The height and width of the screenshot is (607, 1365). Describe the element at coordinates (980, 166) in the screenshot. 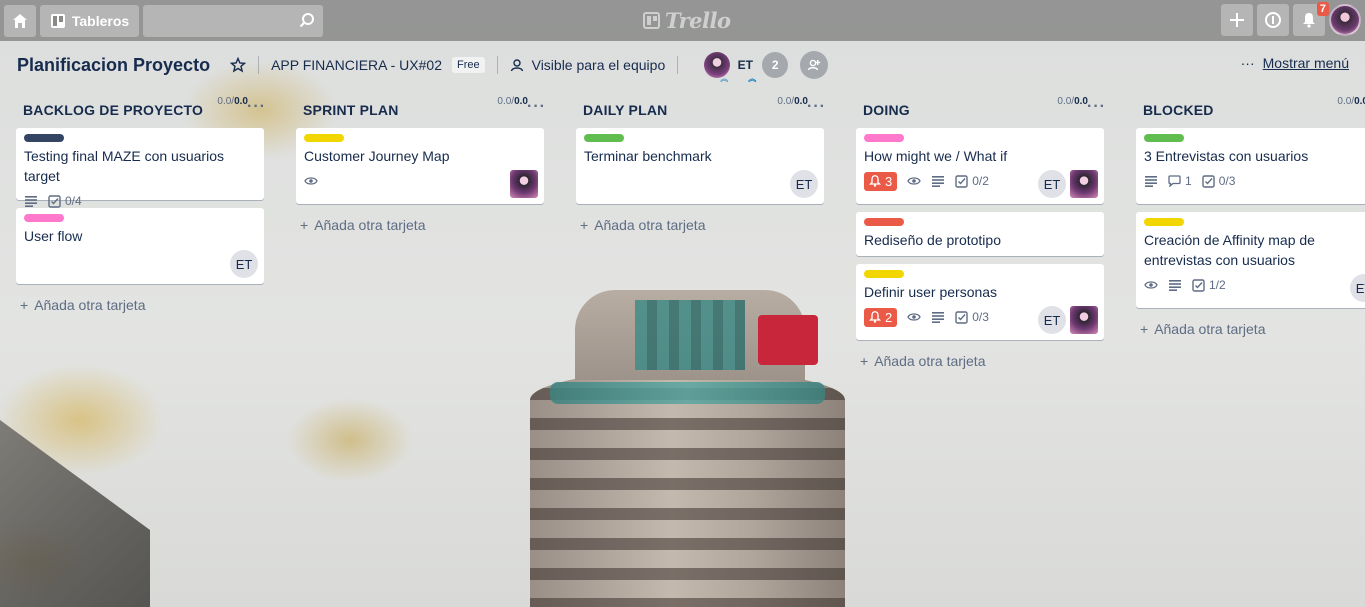

I see `card: How might we / What if 3 0/2 ET` at that location.